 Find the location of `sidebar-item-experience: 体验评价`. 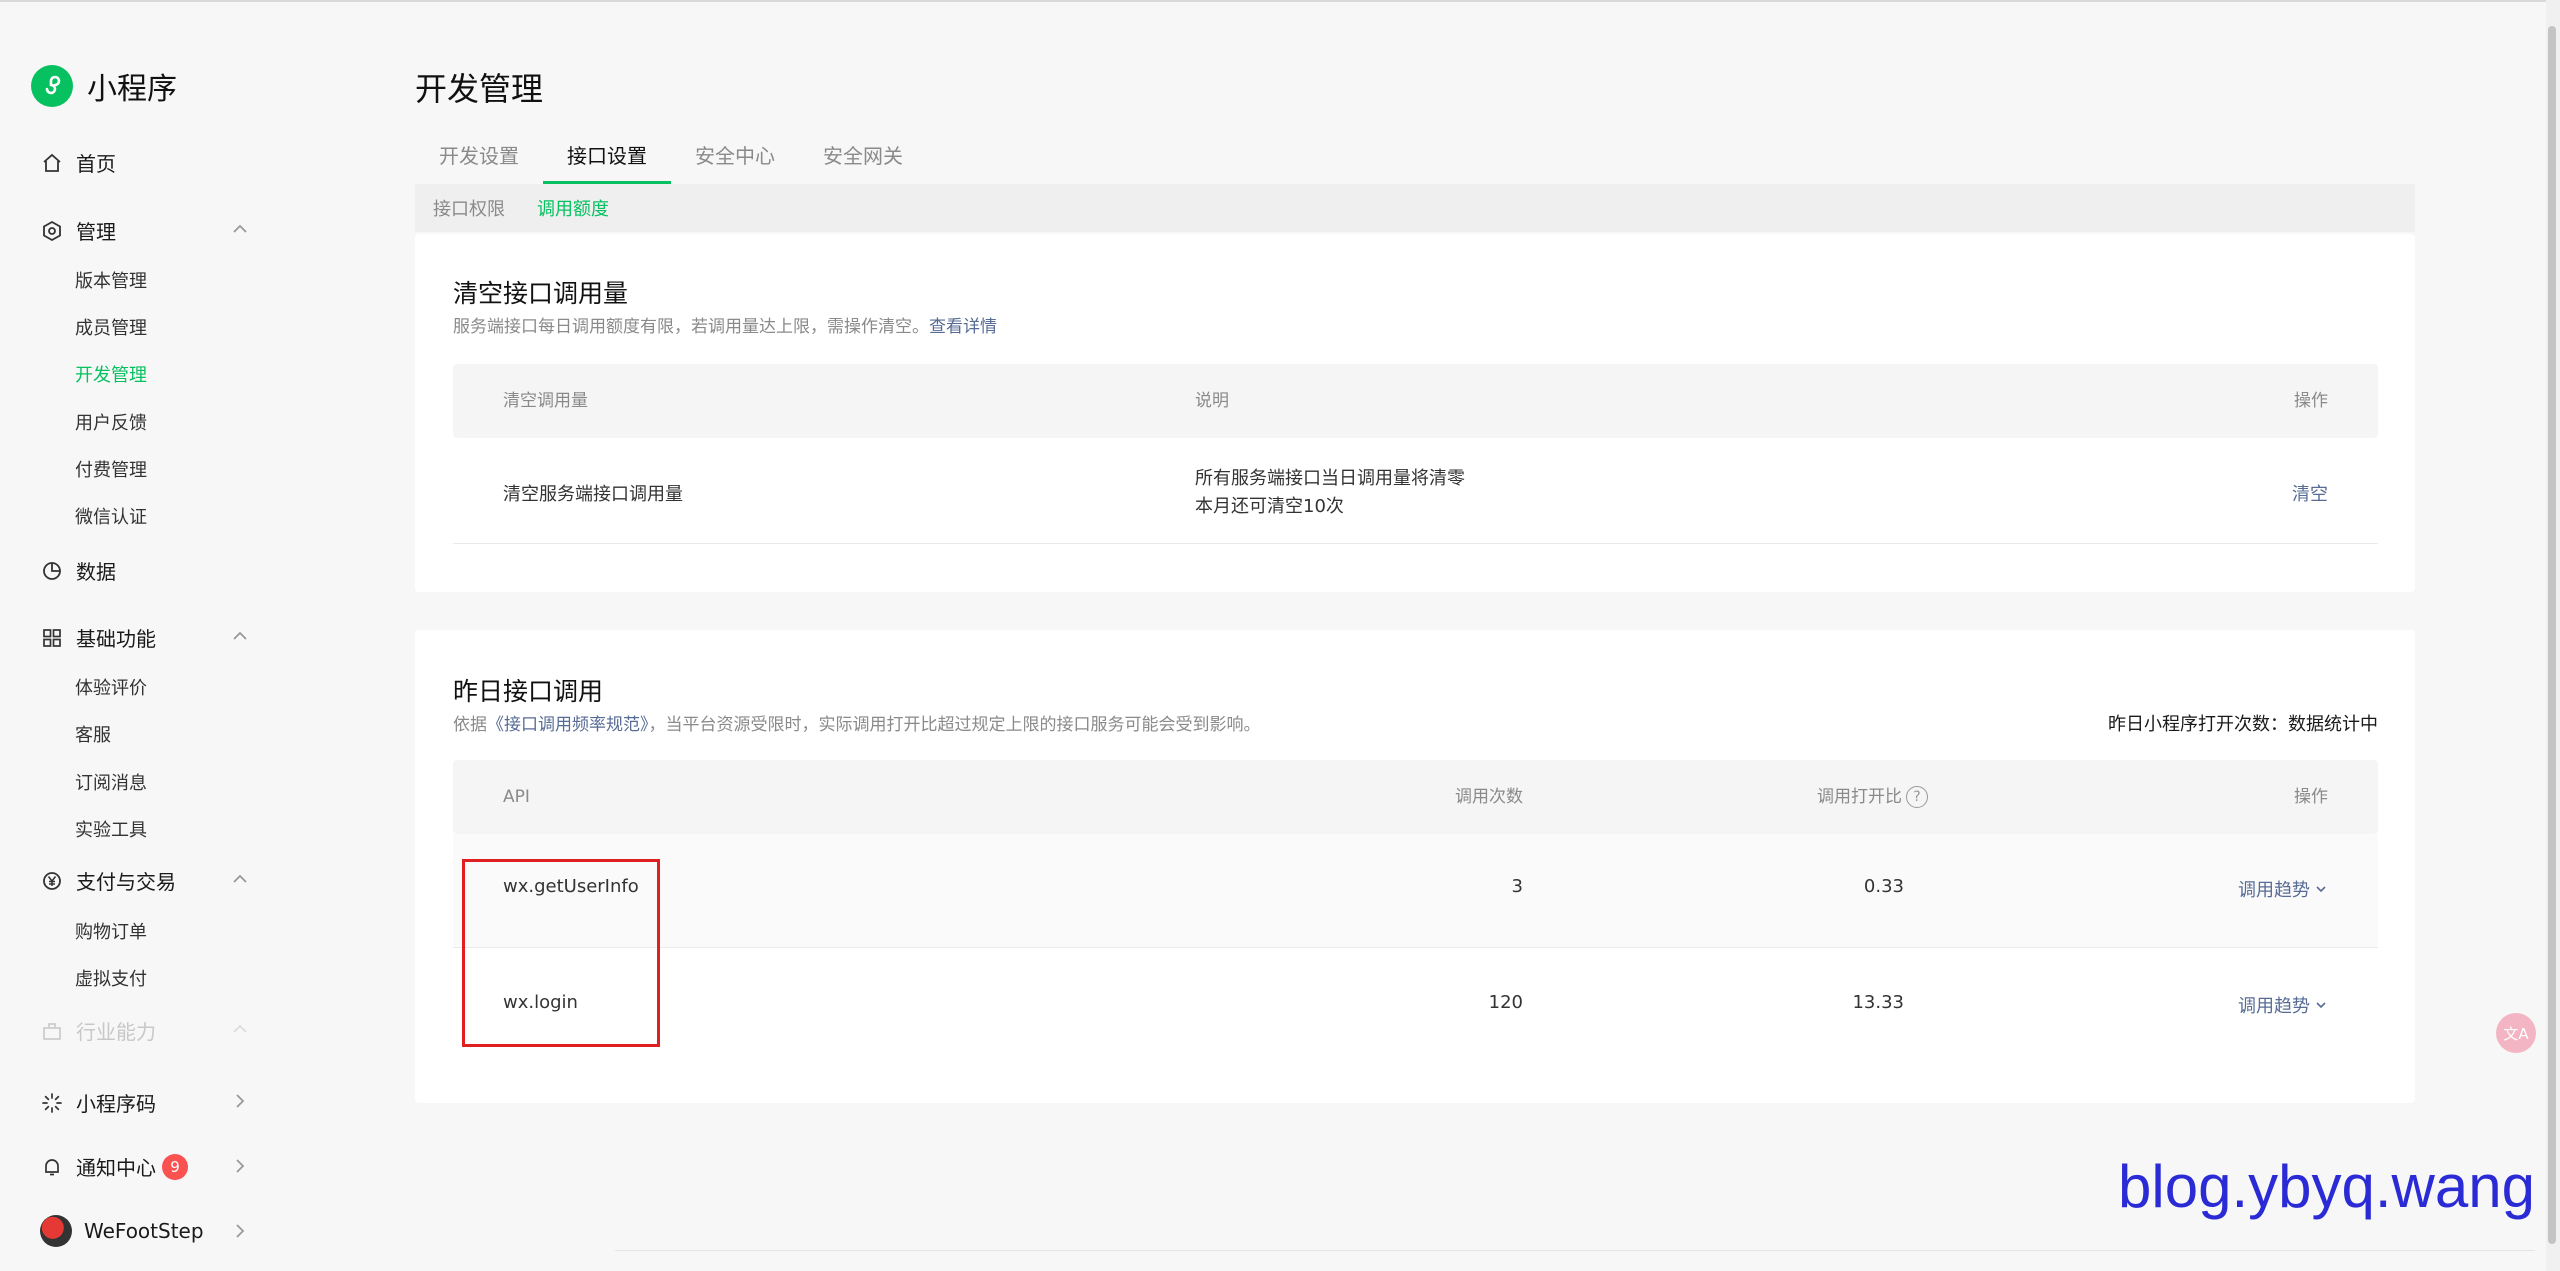

sidebar-item-experience: 体验评价 is located at coordinates (111, 687).